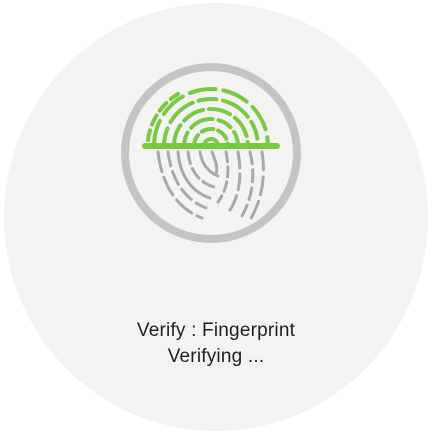 The image size is (432, 434). Describe the element at coordinates (216, 330) in the screenshot. I see `verify-method-label: Verify : Fingerprint` at that location.